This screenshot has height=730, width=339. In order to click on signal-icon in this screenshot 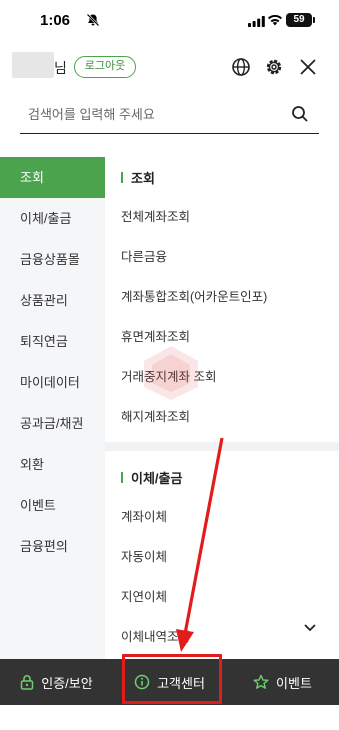, I will do `click(256, 21)`.